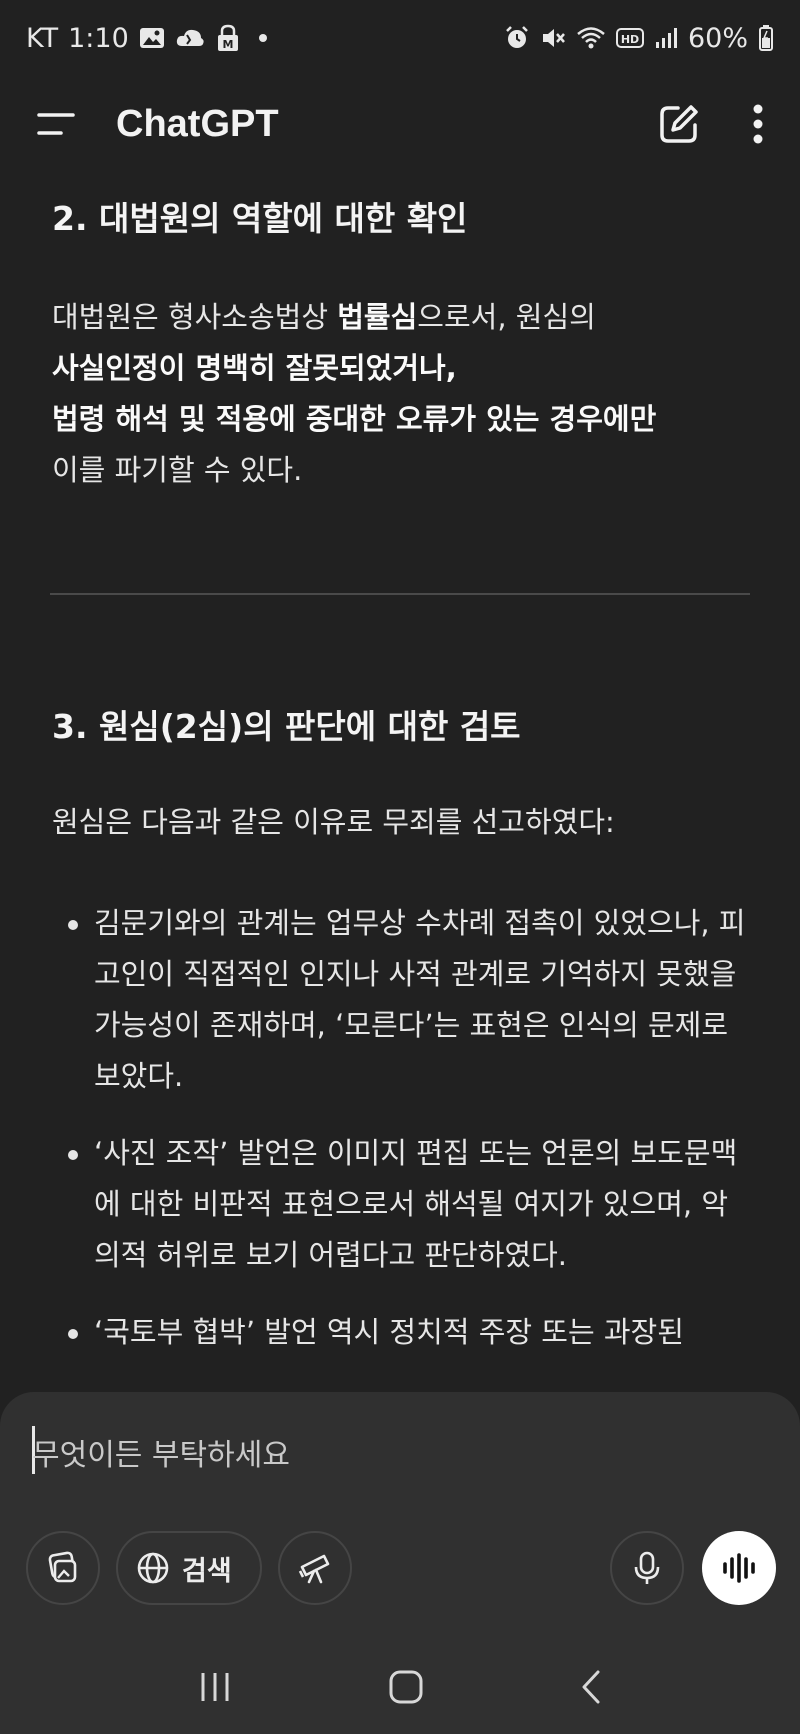 This screenshot has height=1734, width=800. I want to click on attach-button, so click(63, 1568).